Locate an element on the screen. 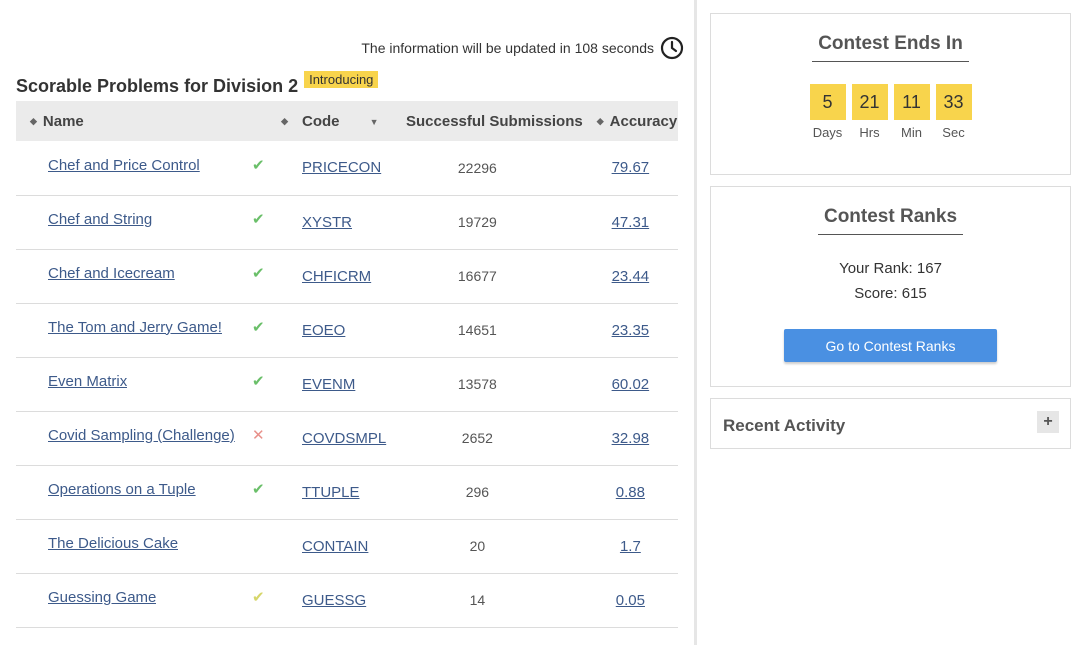  go-to-ranks-button: Go to Contest Ranks is located at coordinates (890, 345).